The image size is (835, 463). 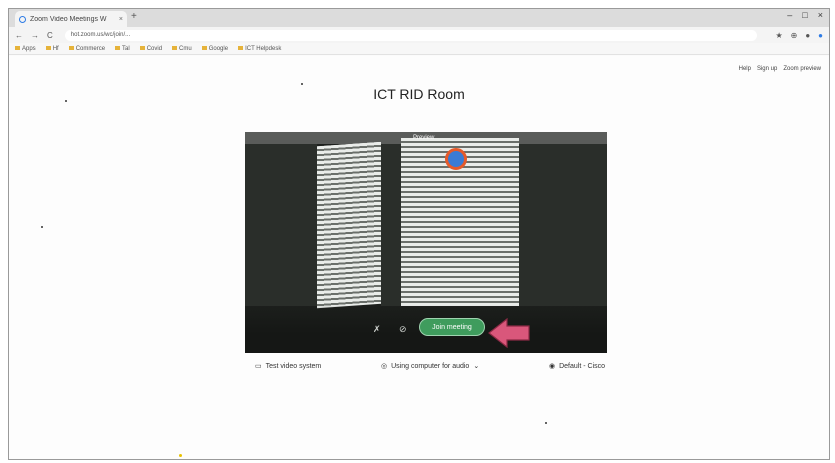 What do you see at coordinates (476, 366) in the screenshot?
I see `chevron-down-icon: ⌄` at bounding box center [476, 366].